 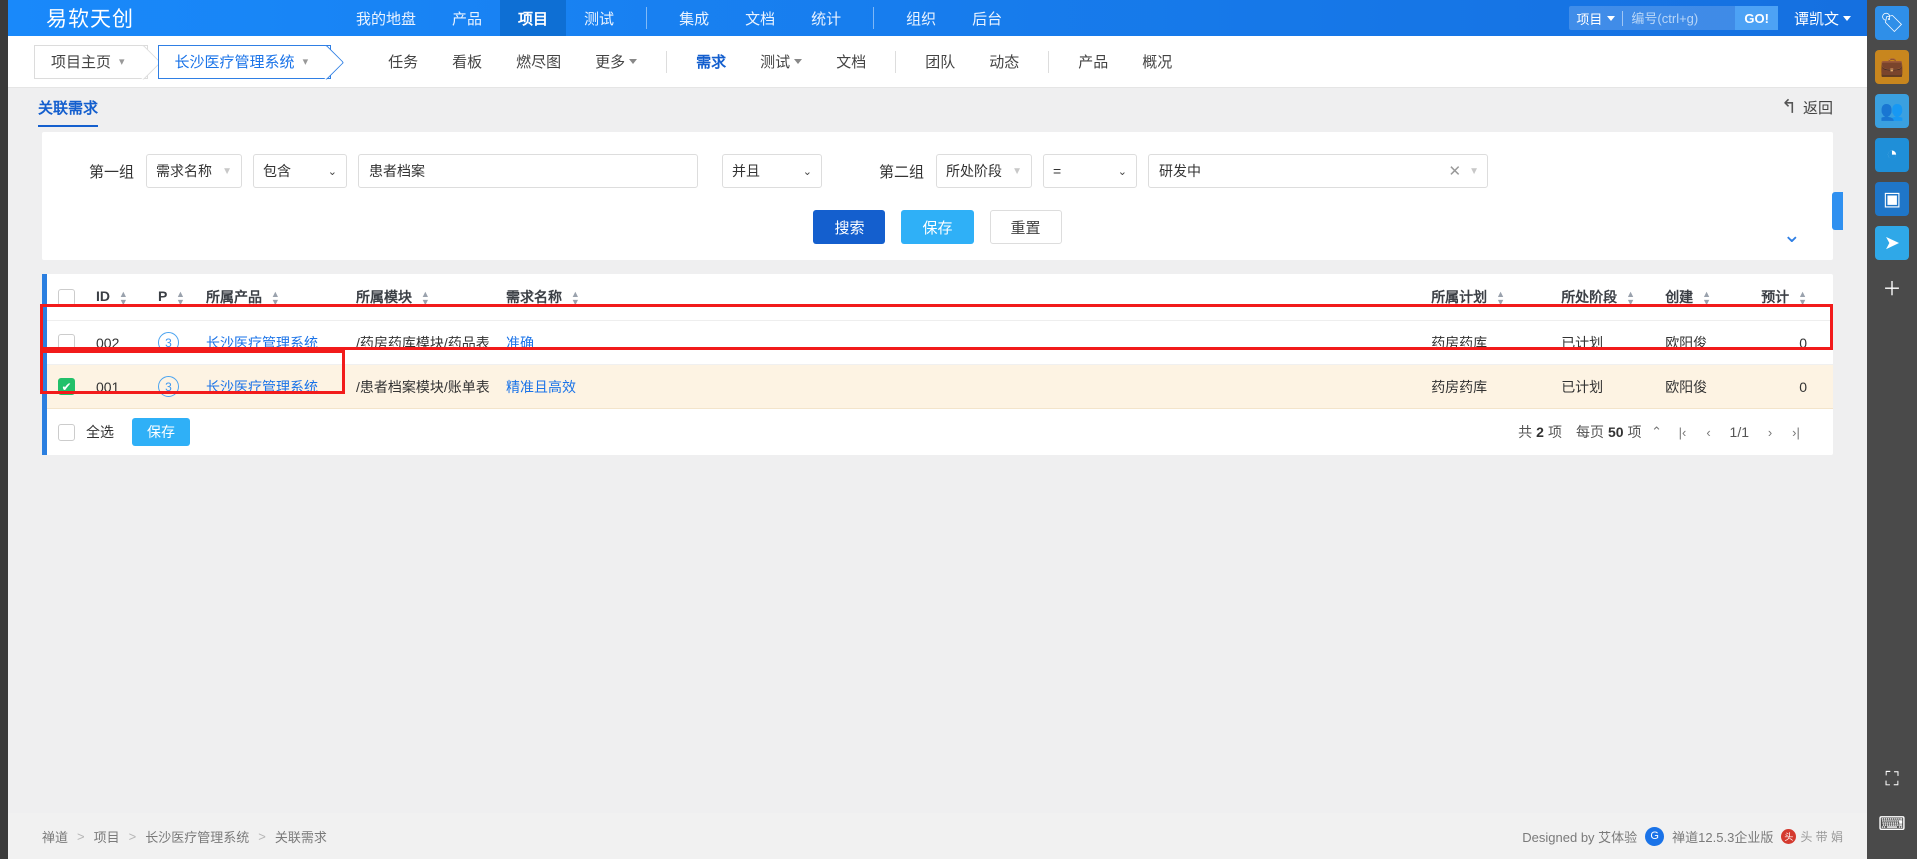 I want to click on group2-operator-select: = ⌄, so click(x=1090, y=171).